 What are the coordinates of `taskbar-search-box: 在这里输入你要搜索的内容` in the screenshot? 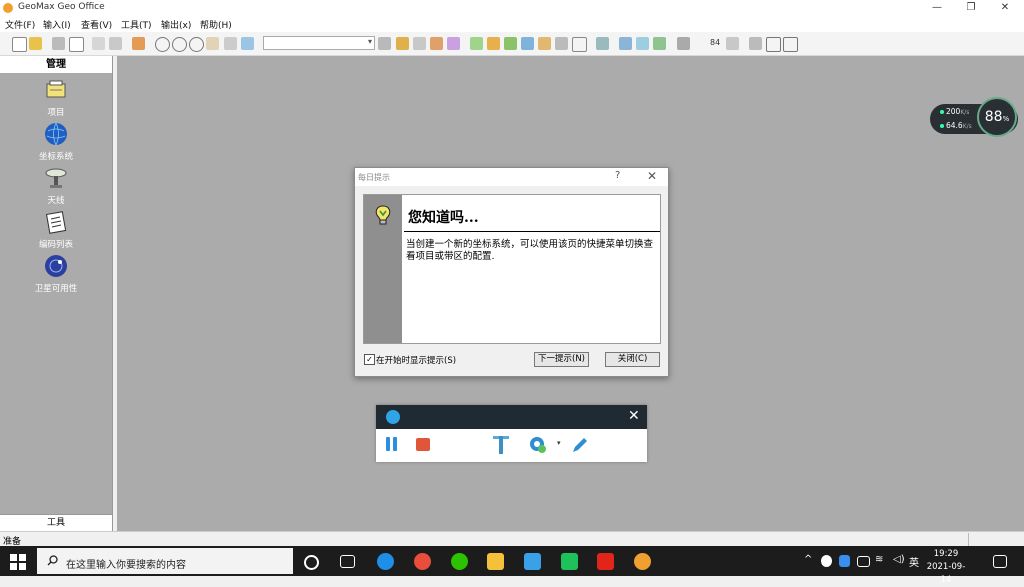 It's located at (165, 561).